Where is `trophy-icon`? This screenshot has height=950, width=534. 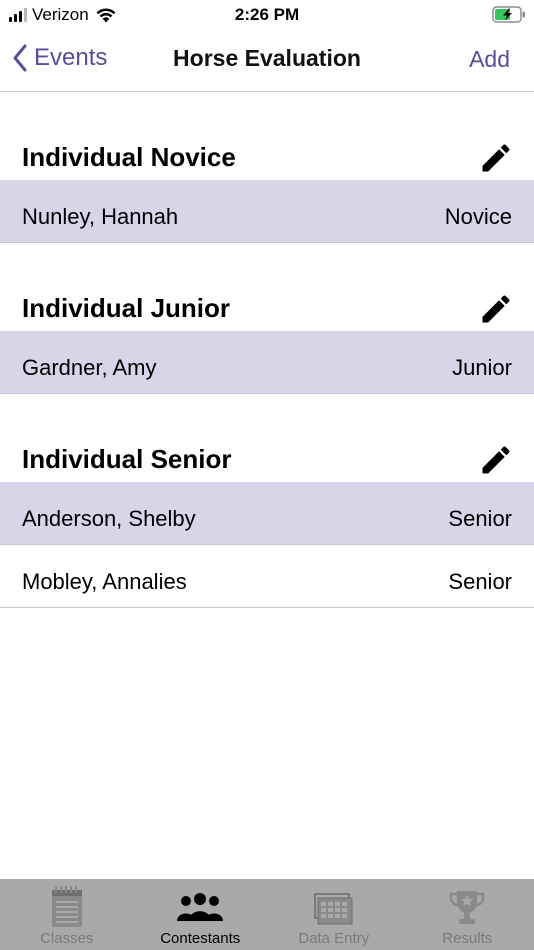
trophy-icon is located at coordinates (467, 907).